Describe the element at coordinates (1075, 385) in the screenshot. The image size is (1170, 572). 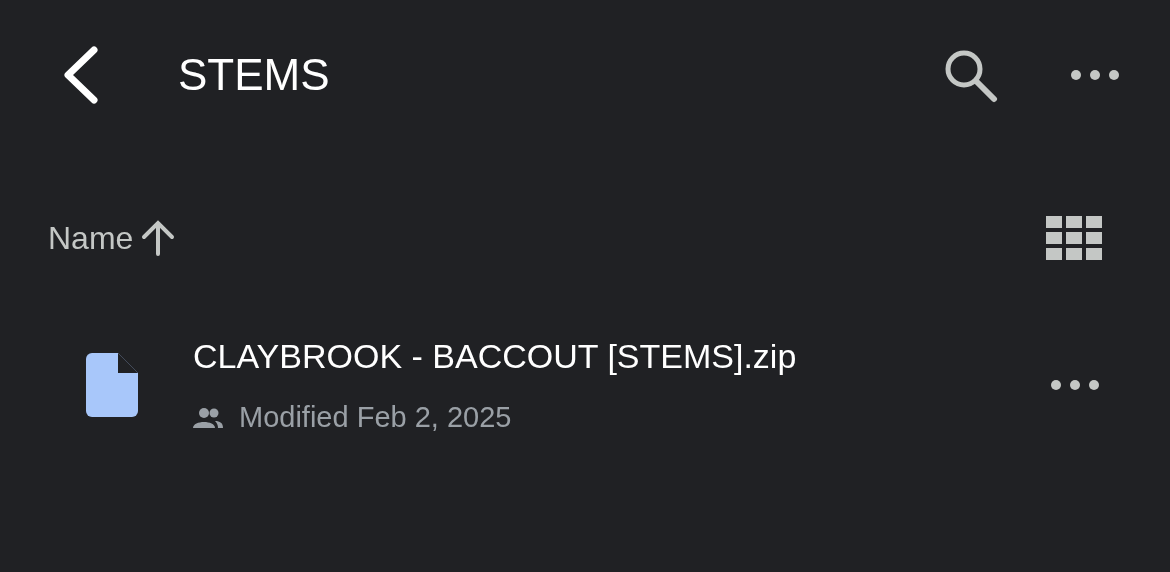
I see `file-more-button` at that location.